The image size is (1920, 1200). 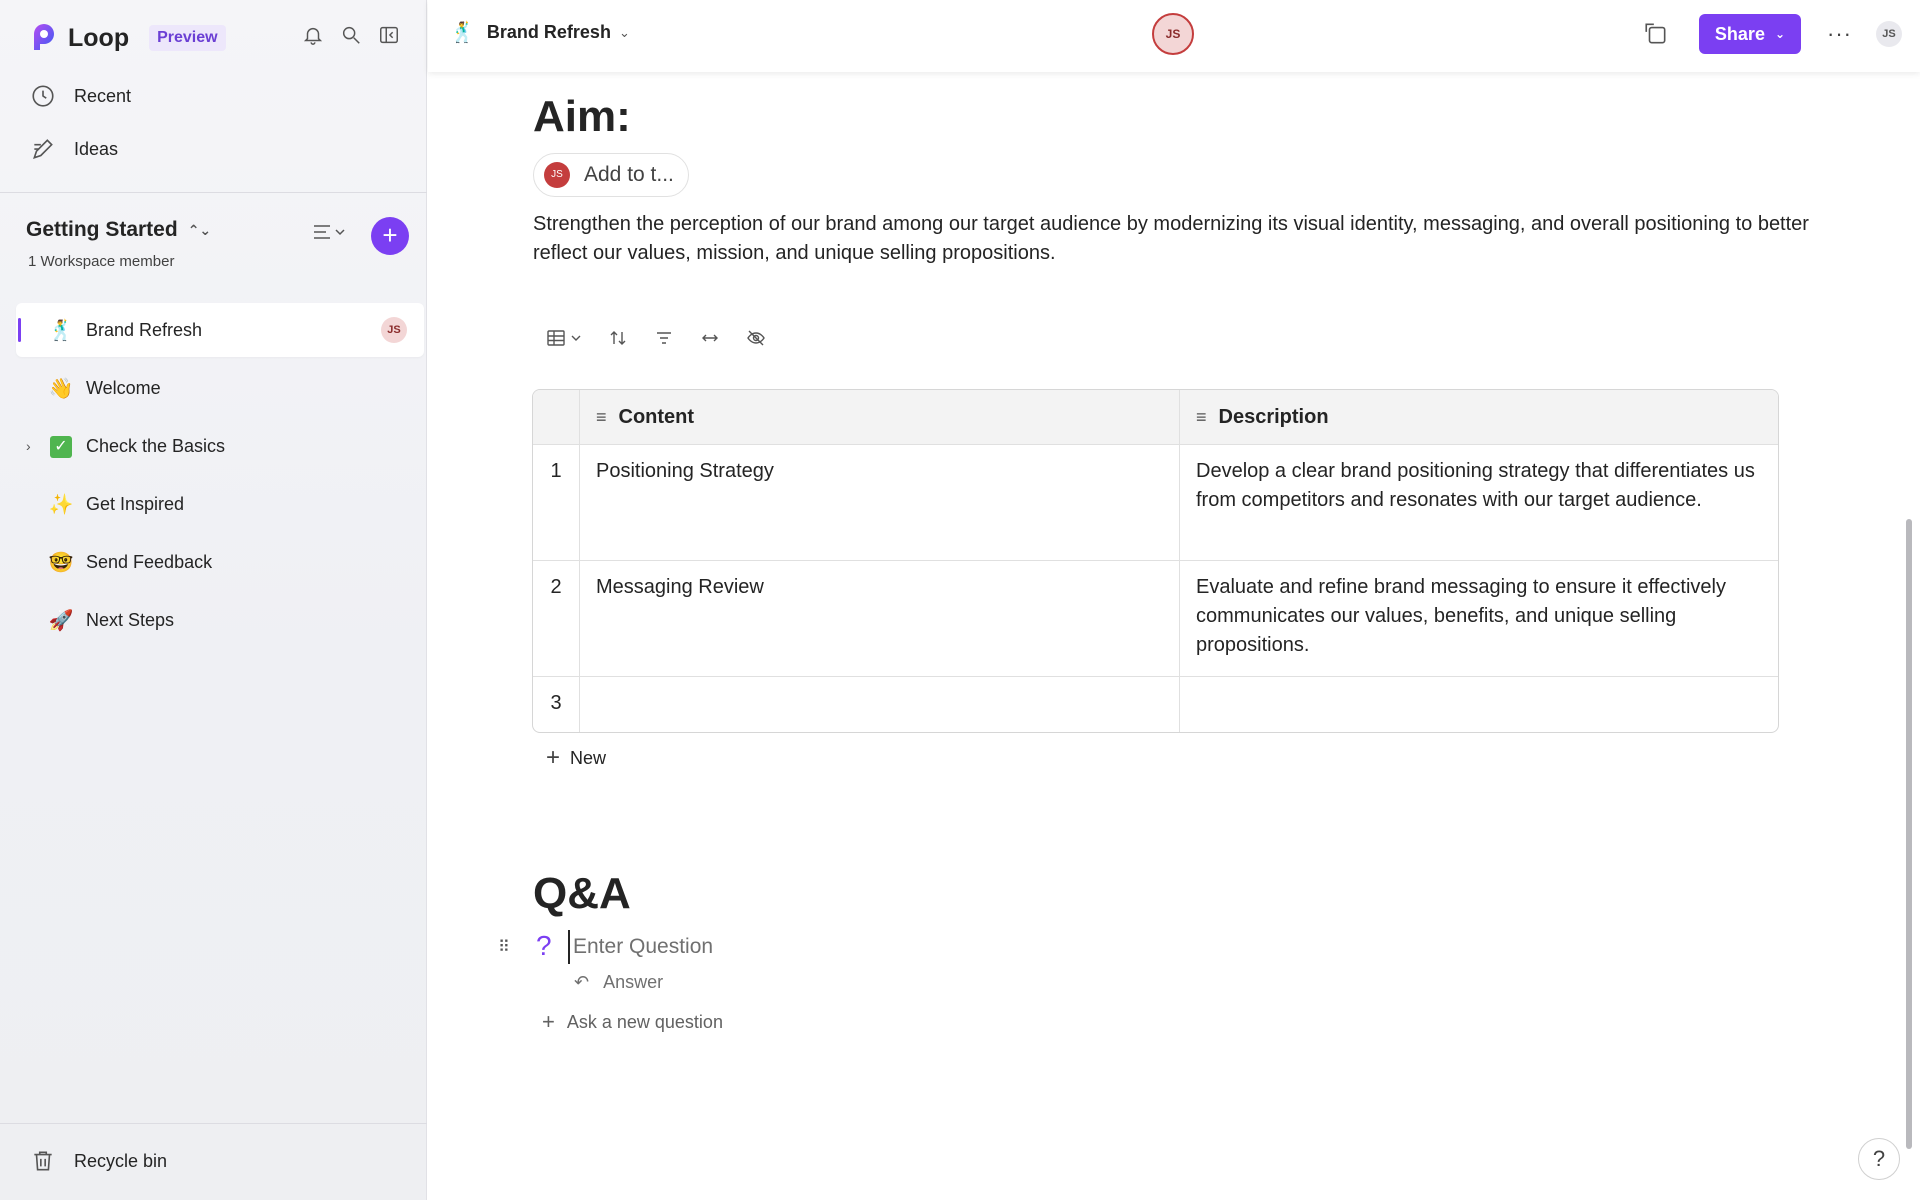 I want to click on workspace-title-text: Getting Started, so click(x=102, y=229).